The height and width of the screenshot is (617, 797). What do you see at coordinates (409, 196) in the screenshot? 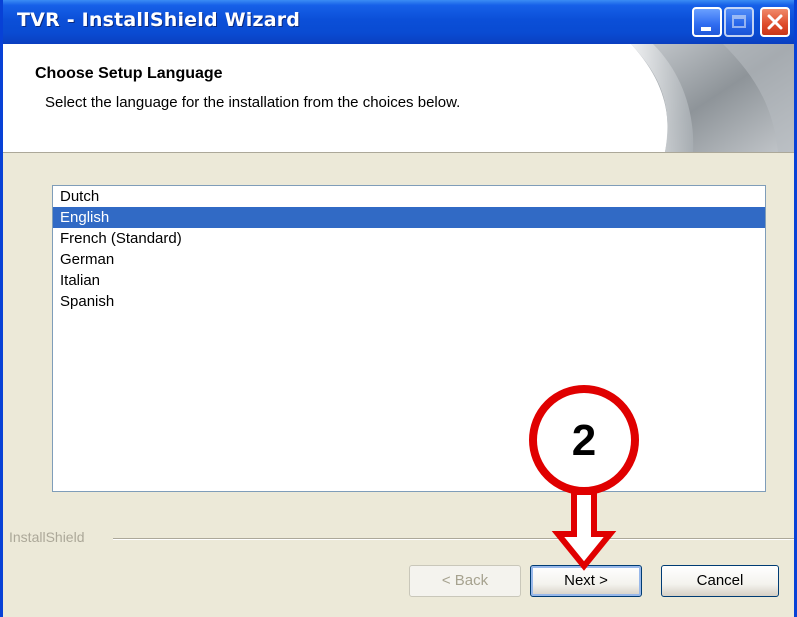
I see `language-option-dutch: Dutch` at bounding box center [409, 196].